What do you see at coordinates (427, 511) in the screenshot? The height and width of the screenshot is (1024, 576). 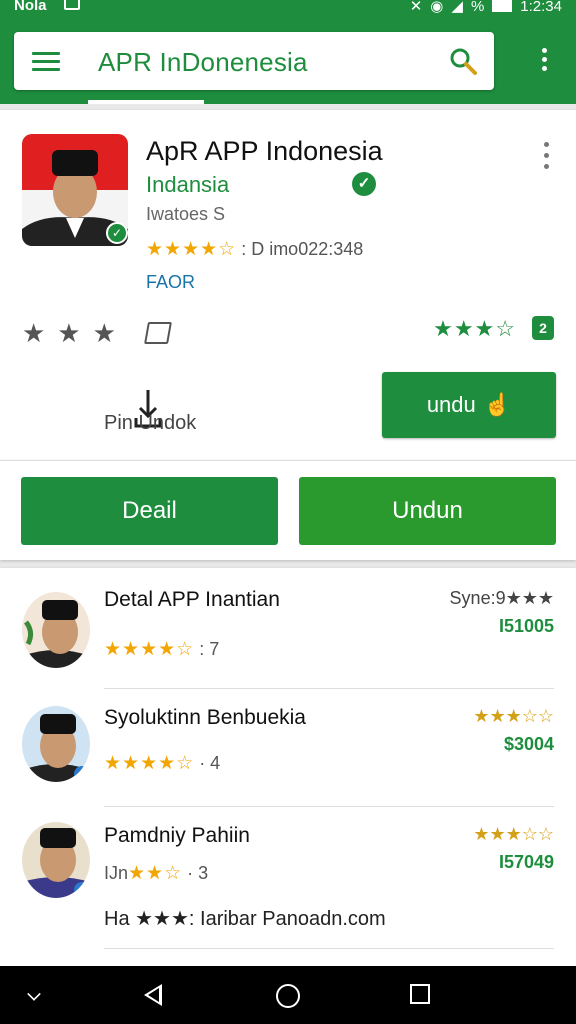 I see `undun-button: Undun` at bounding box center [427, 511].